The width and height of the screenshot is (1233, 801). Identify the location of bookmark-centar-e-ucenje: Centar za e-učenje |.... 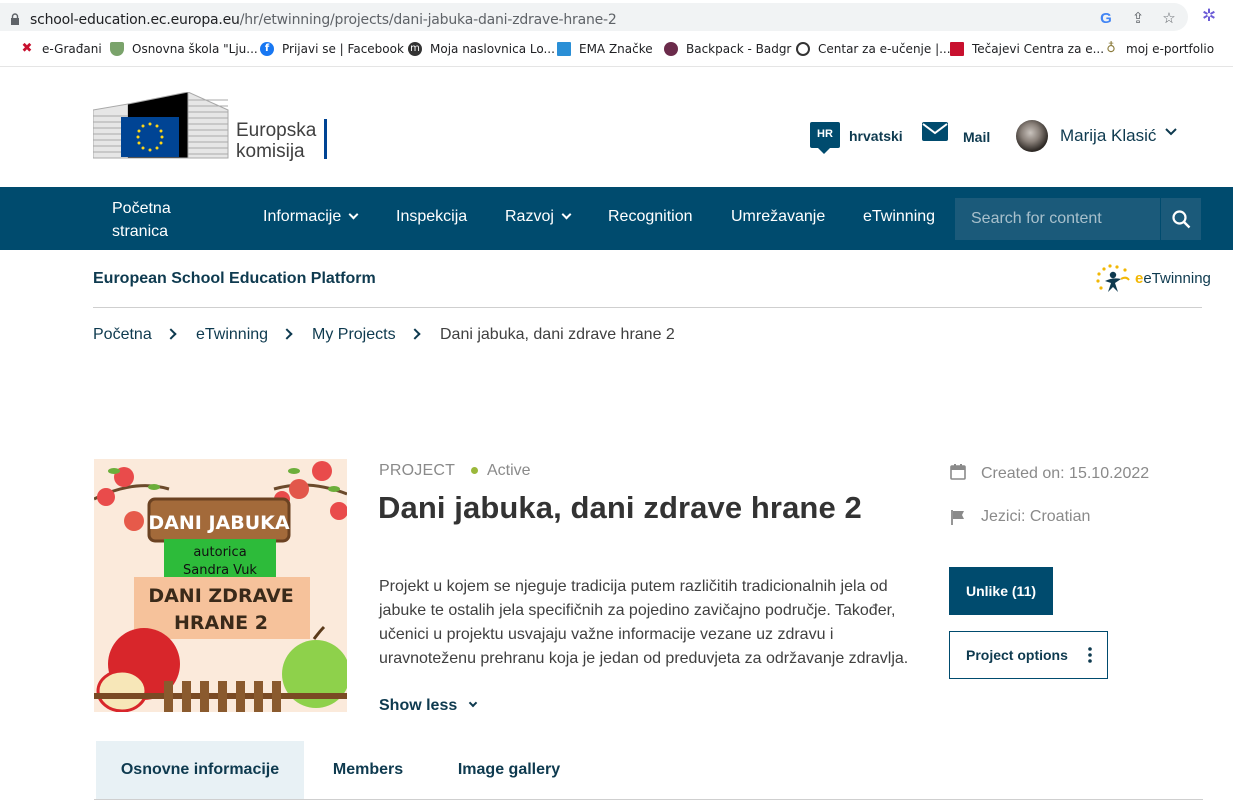
(873, 49).